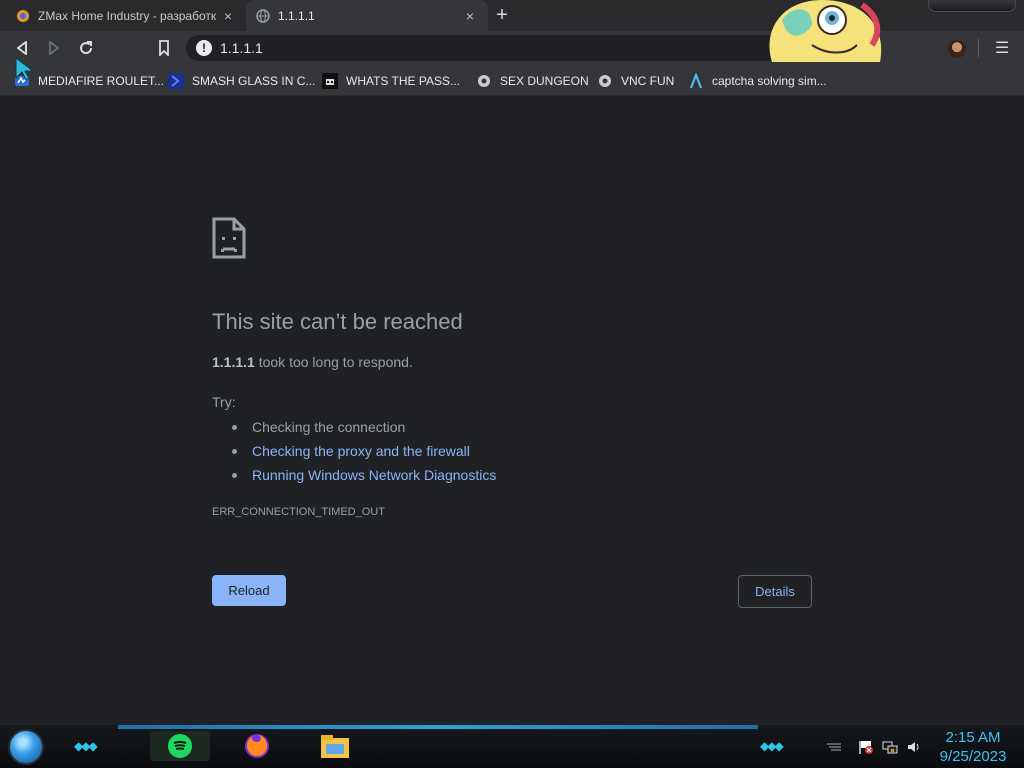 This screenshot has height=768, width=1024. I want to click on spotify-task-button, so click(180, 746).